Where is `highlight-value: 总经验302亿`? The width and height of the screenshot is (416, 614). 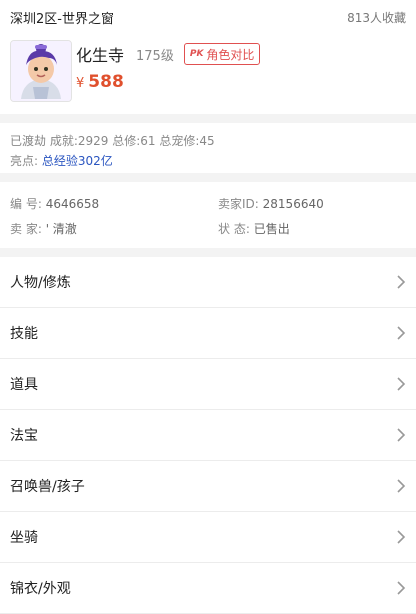
highlight-value: 总经验302亿 is located at coordinates (77, 161).